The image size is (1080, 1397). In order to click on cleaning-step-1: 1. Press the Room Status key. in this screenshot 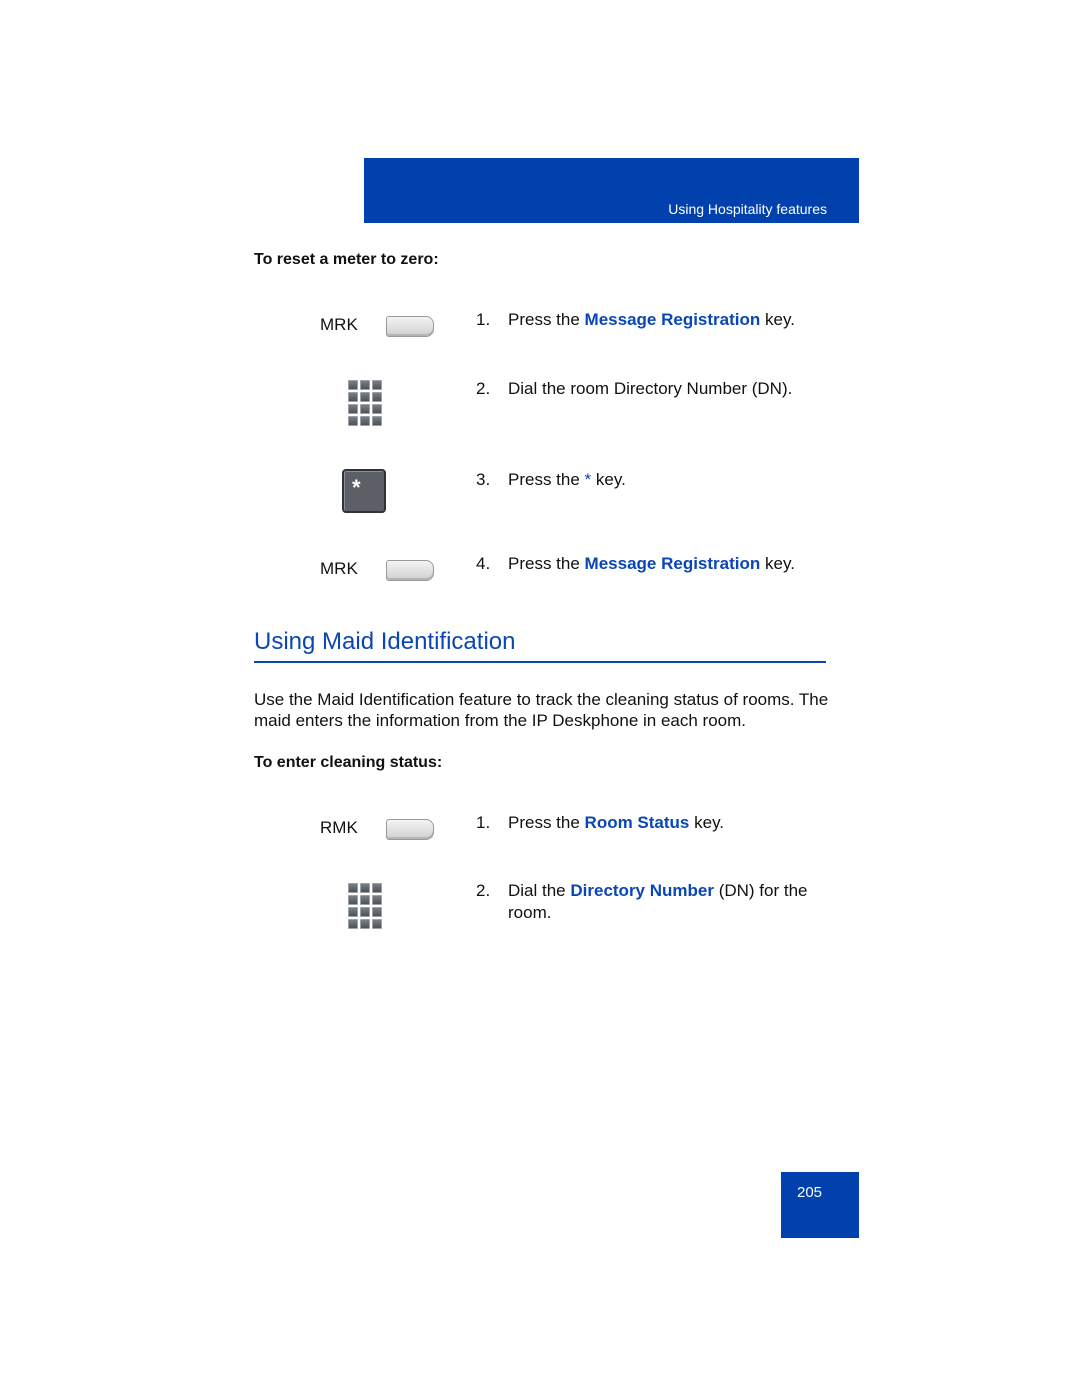, I will do `click(600, 822)`.